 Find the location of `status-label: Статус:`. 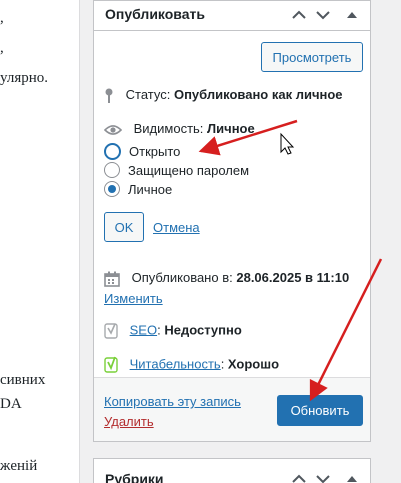

status-label: Статус: is located at coordinates (148, 94).